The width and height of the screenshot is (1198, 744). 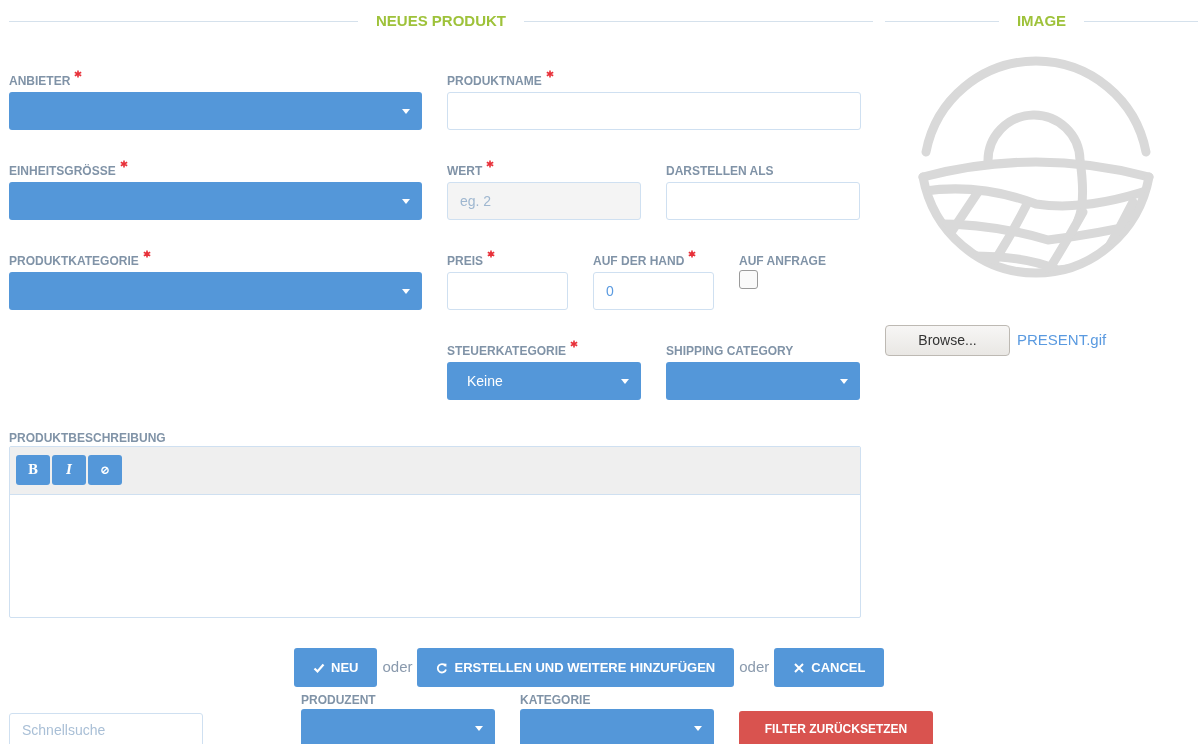 I want to click on field-label: WERT, so click(x=465, y=171).